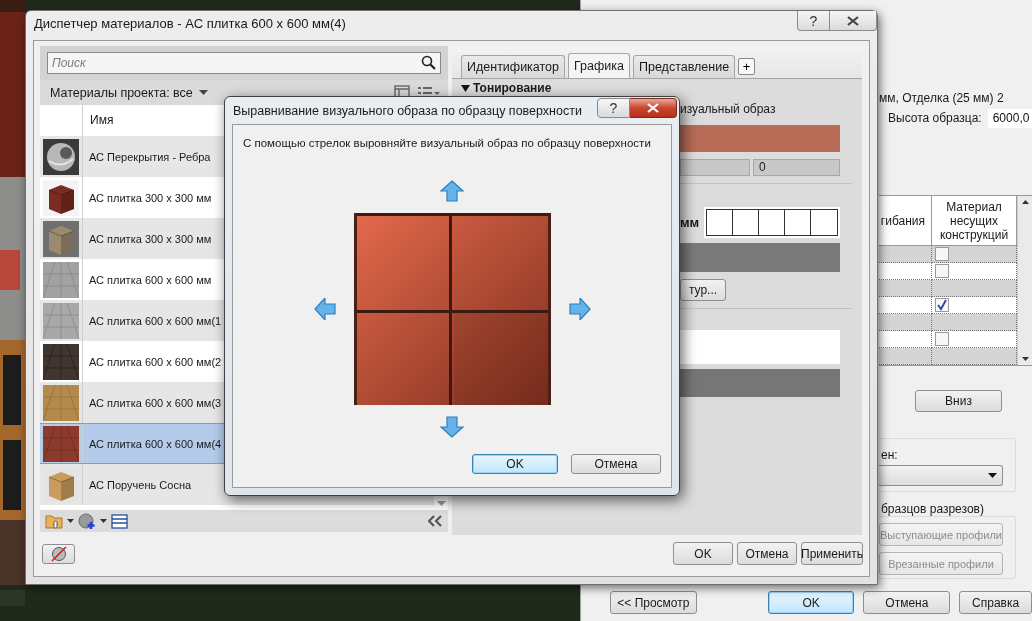 The width and height of the screenshot is (1032, 621). I want to click on item-name: АС плитка 600 x 600 мм(1, so click(155, 320).